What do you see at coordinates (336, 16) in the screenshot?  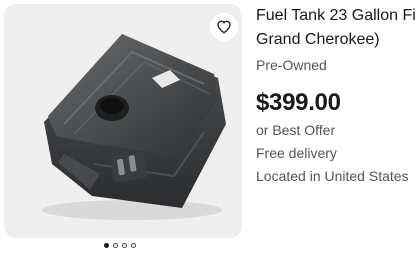 I see `listing-title-line1: Fuel Tank 23 Gallon Fits` at bounding box center [336, 16].